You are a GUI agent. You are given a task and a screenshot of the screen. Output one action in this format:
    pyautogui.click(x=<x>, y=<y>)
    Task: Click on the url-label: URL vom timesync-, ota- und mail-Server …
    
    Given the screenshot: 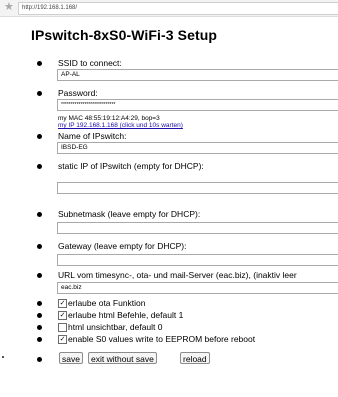 What is the action you would take?
    pyautogui.click(x=177, y=275)
    